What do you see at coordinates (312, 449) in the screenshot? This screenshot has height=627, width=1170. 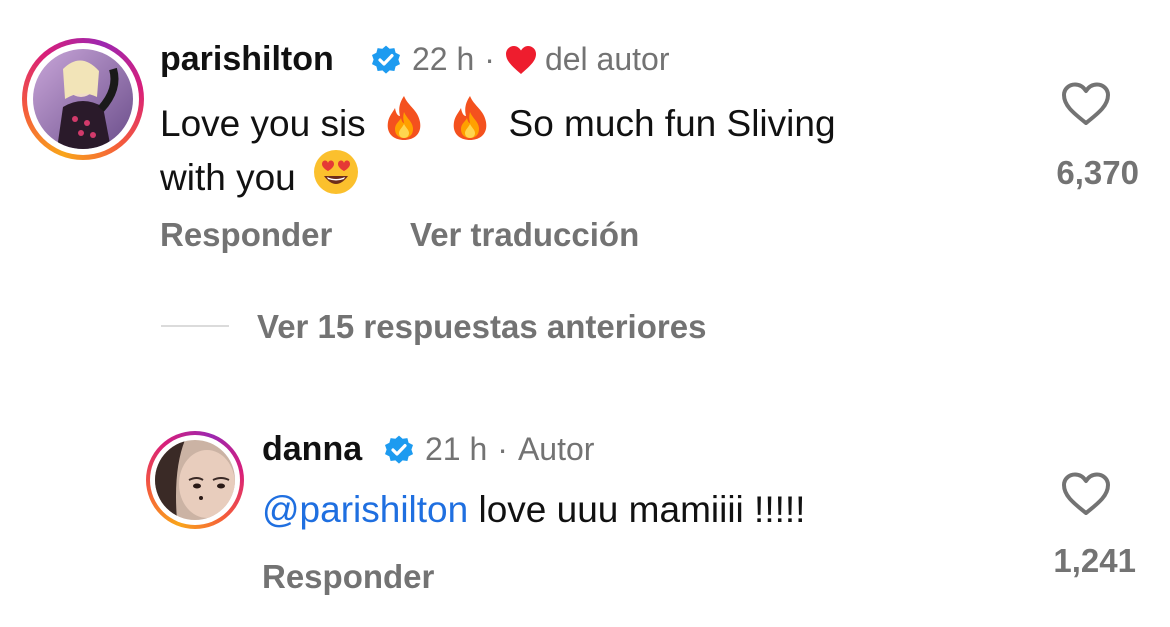 I see `comment-username: danna` at bounding box center [312, 449].